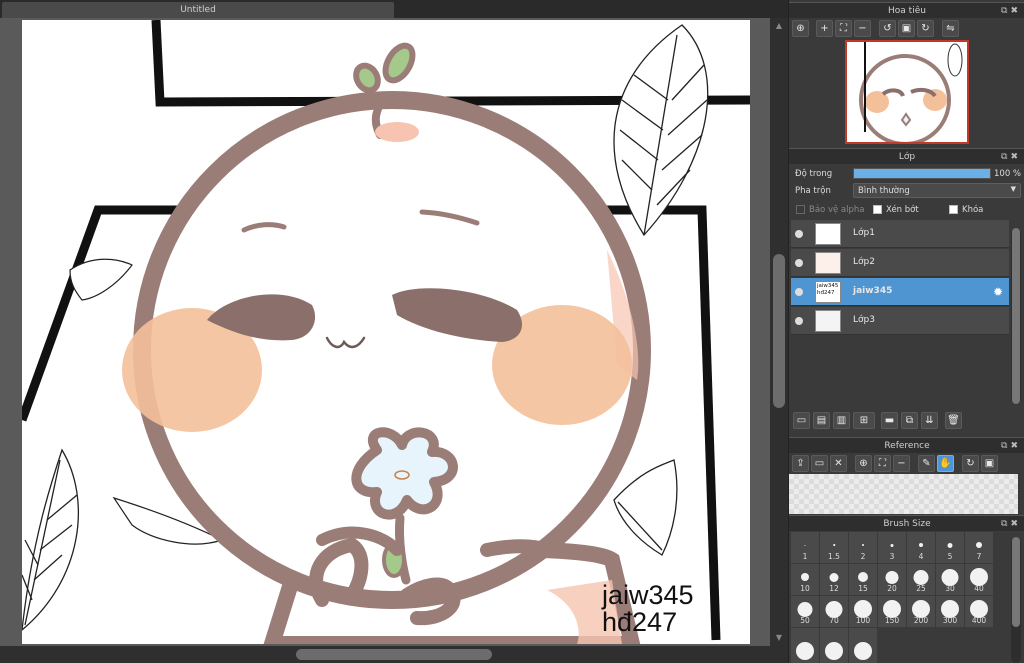  I want to click on brush-size-label: 10, so click(805, 588).